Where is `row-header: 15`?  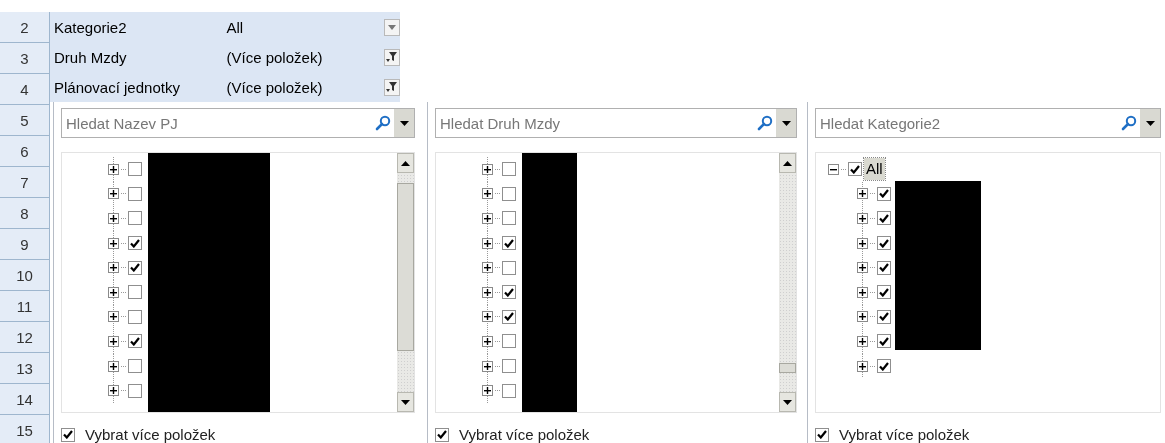
row-header: 15 is located at coordinates (25, 429).